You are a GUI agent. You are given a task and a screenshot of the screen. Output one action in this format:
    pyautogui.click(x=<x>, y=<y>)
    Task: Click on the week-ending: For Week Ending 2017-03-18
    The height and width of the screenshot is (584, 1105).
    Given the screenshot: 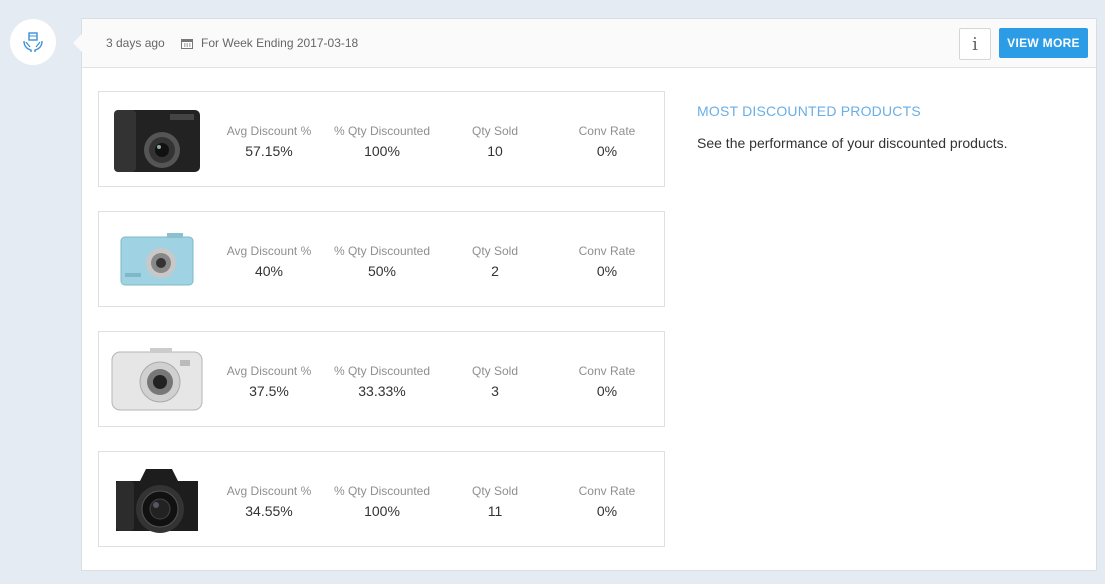 What is the action you would take?
    pyautogui.click(x=269, y=43)
    